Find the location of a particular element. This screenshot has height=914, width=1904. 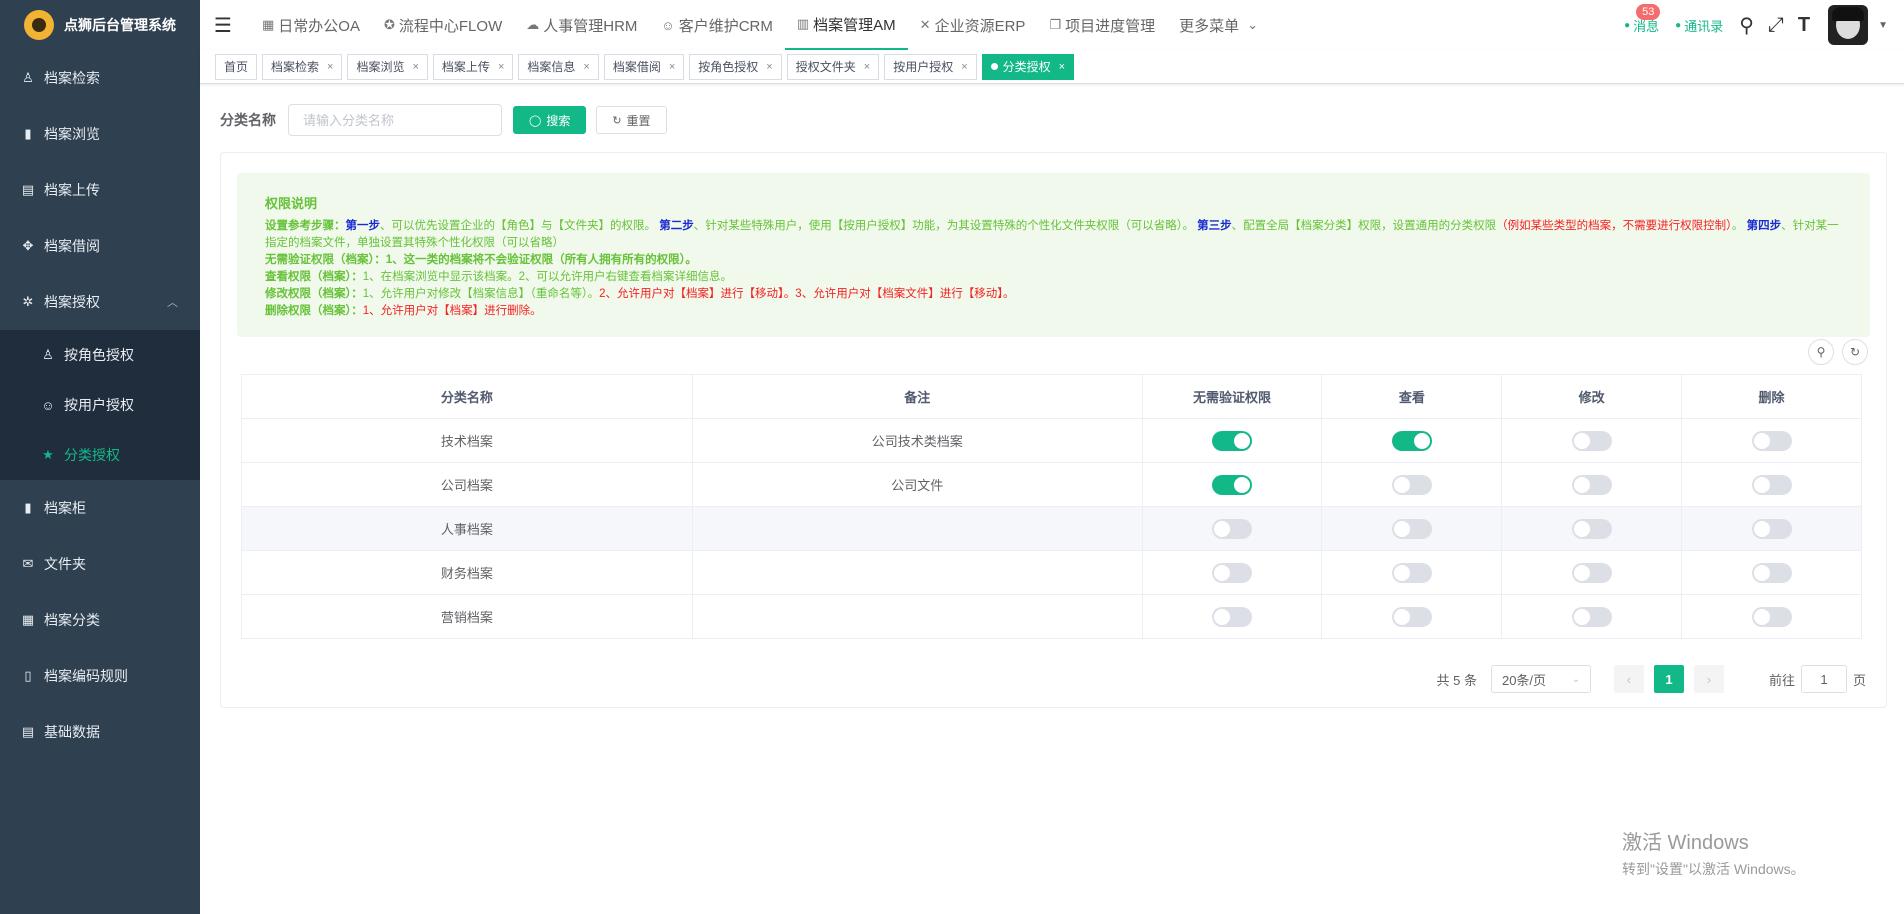

category-name-input is located at coordinates (395, 120).